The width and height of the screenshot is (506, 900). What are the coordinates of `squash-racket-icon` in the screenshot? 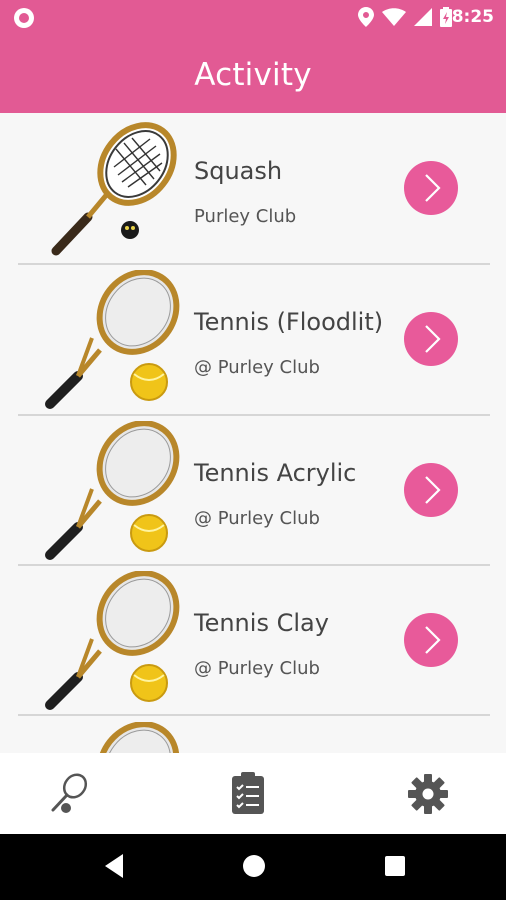 It's located at (114, 189).